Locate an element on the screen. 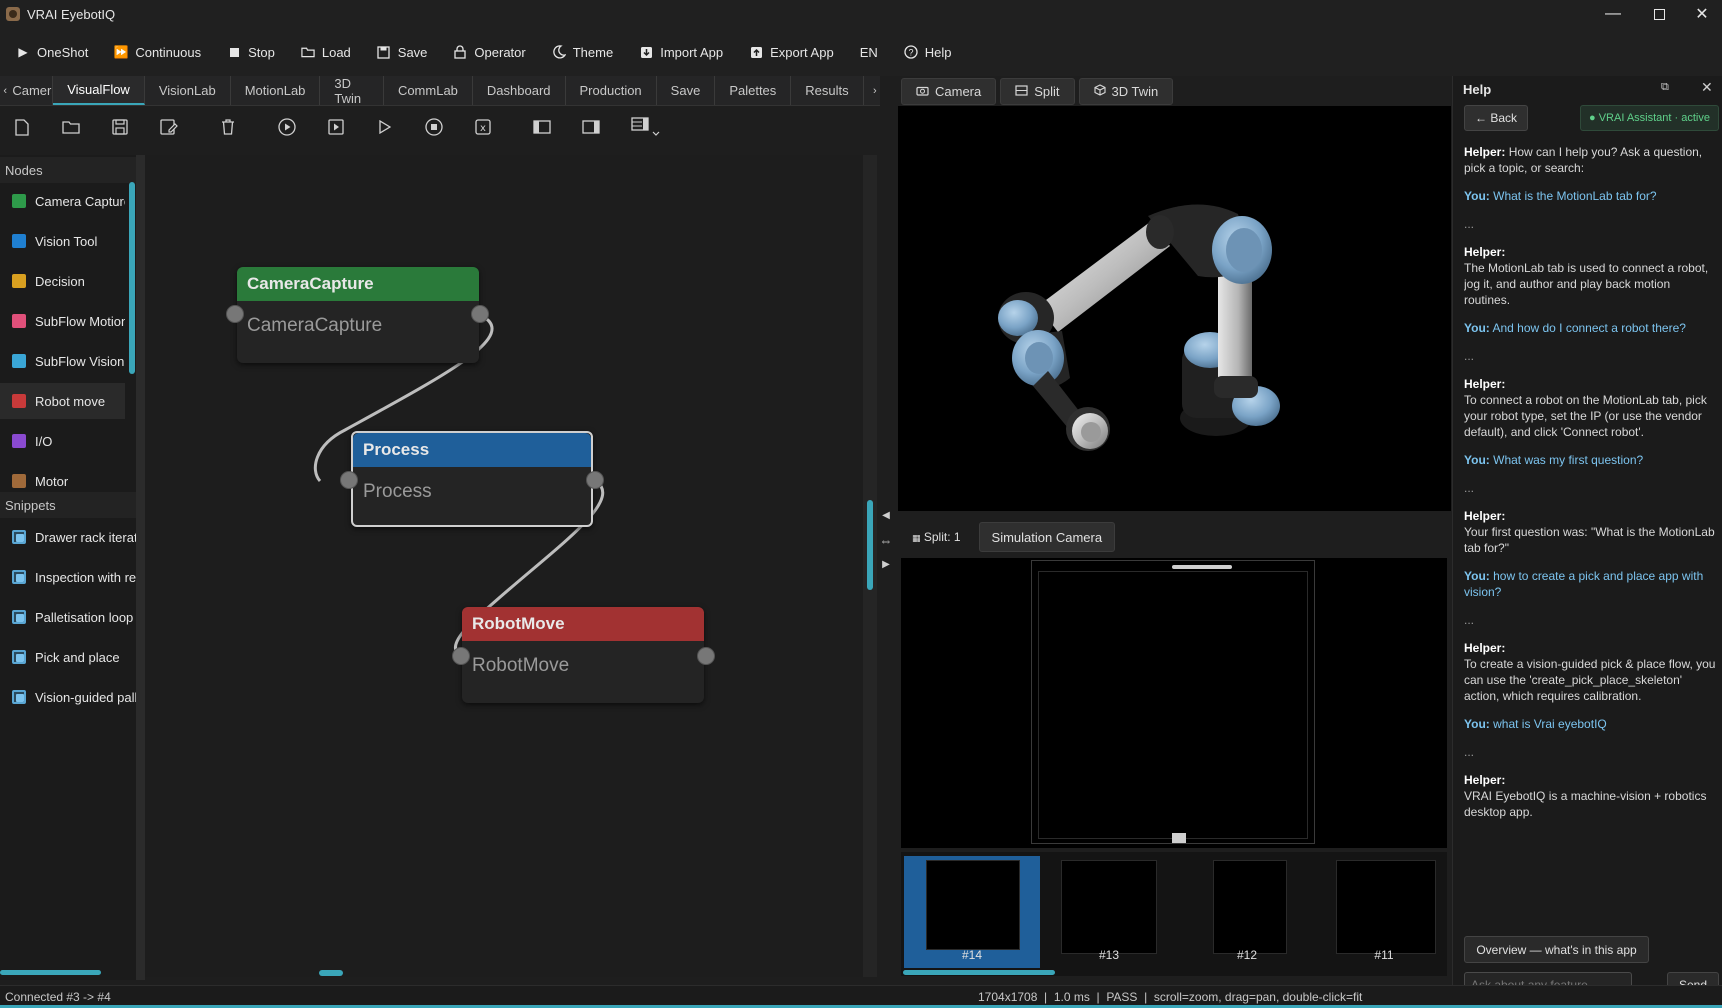 This screenshot has height=1008, width=1722. thumbnail-14: #14 is located at coordinates (972, 912).